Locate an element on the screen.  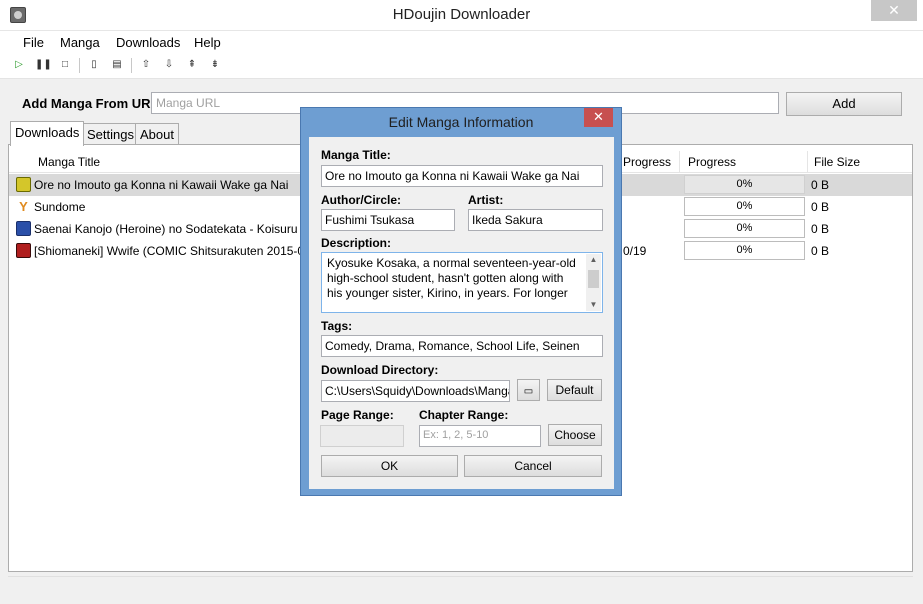
choose-button: Choose is located at coordinates (575, 435).